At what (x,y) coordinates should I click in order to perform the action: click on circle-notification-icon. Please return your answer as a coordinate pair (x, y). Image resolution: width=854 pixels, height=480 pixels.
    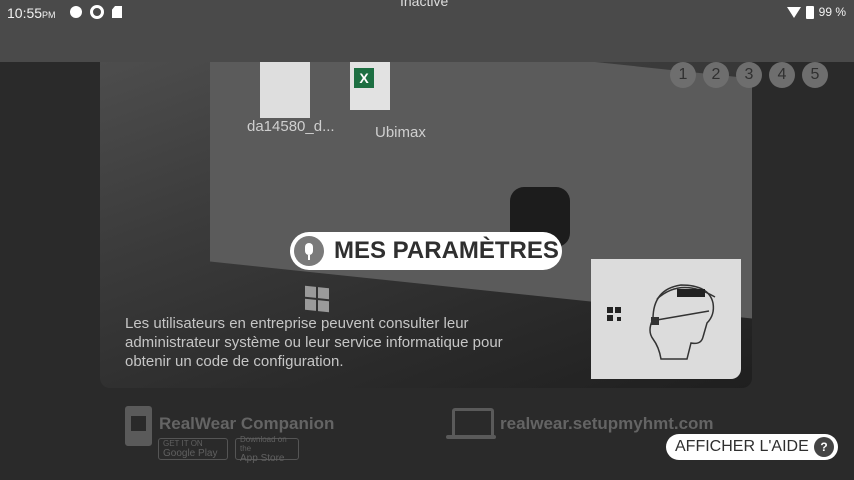
    Looking at the image, I should click on (76, 12).